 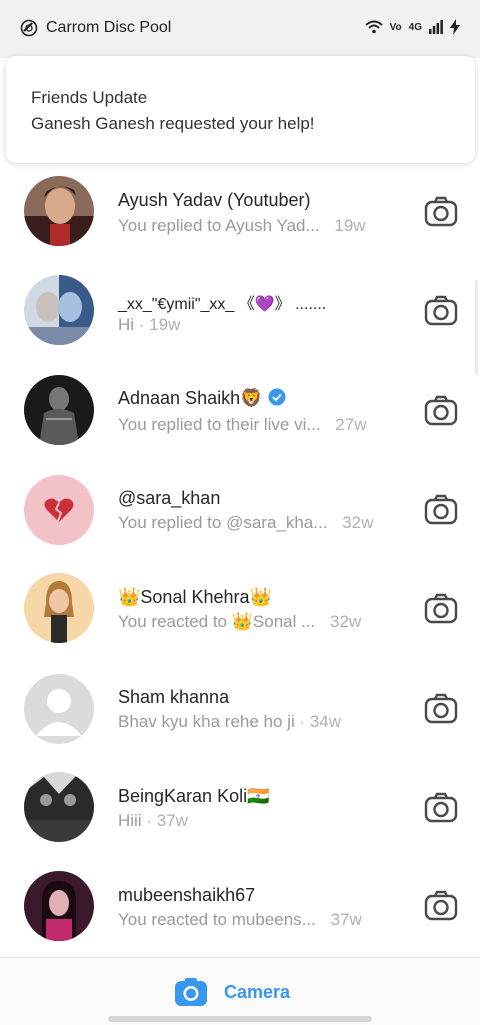 I want to click on conversation-preview-line: You reacted to 👑Sonal ... 32w, so click(x=239, y=622).